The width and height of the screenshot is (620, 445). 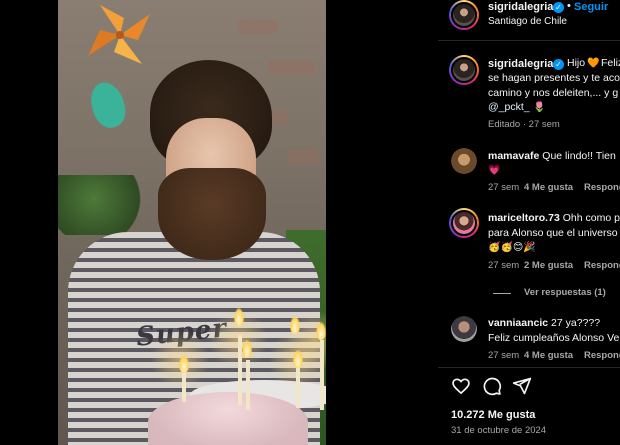 What do you see at coordinates (610, 63) in the screenshot?
I see `caption-text: Feliz` at bounding box center [610, 63].